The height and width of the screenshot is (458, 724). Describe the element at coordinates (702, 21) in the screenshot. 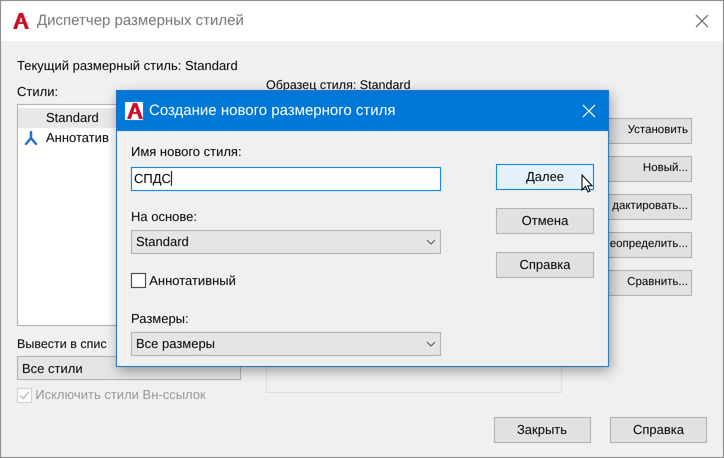

I see `close-icon` at that location.